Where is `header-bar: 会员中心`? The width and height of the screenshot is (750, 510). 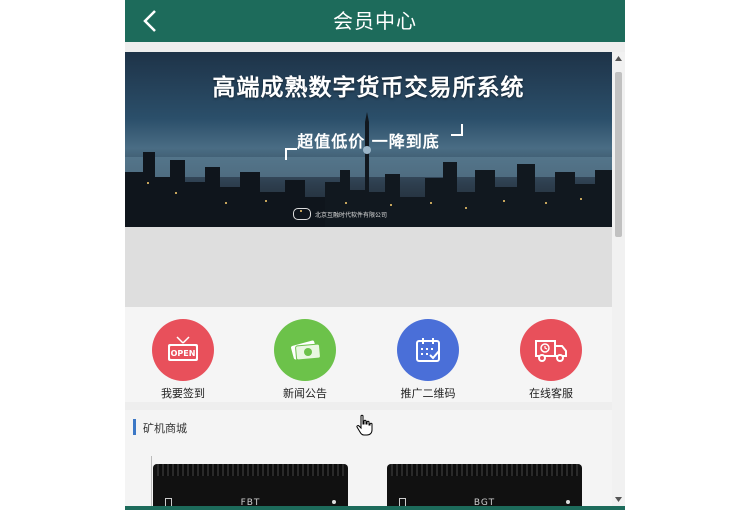
header-bar: 会员中心 is located at coordinates (375, 21).